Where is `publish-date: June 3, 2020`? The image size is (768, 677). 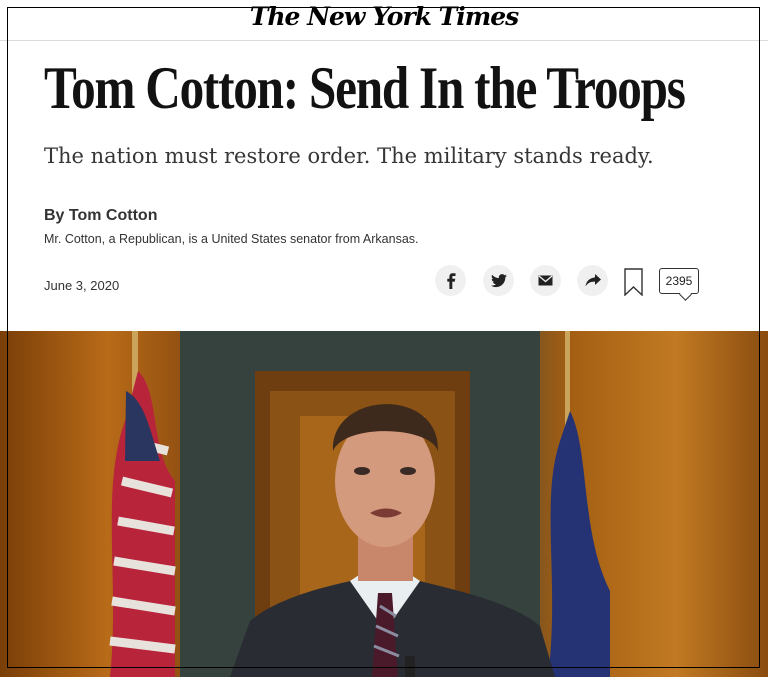 publish-date: June 3, 2020 is located at coordinates (82, 285).